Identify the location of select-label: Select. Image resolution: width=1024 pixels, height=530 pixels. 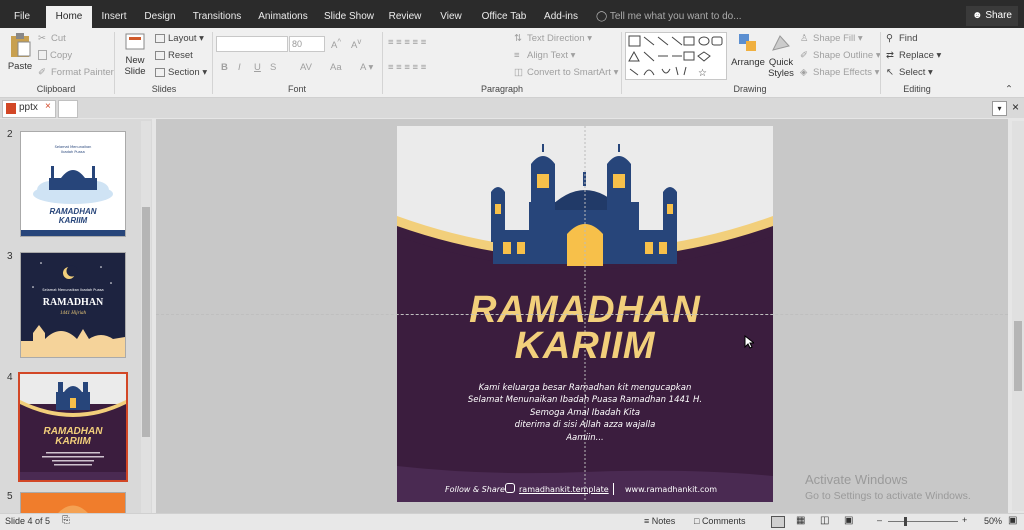
(912, 72).